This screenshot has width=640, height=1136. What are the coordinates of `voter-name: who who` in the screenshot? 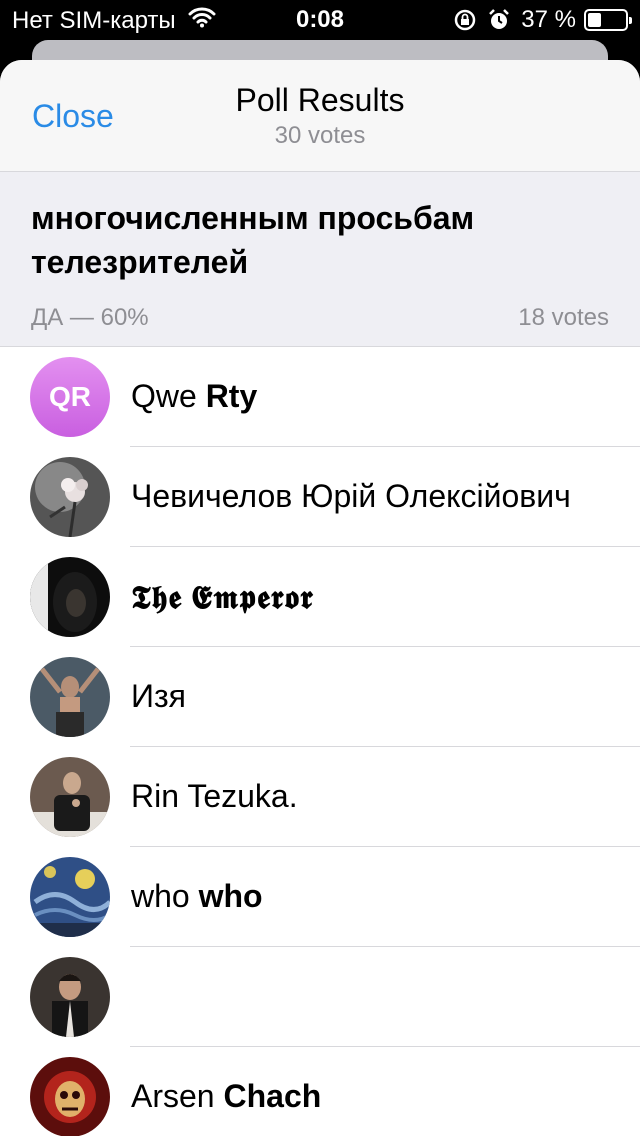 It's located at (197, 896).